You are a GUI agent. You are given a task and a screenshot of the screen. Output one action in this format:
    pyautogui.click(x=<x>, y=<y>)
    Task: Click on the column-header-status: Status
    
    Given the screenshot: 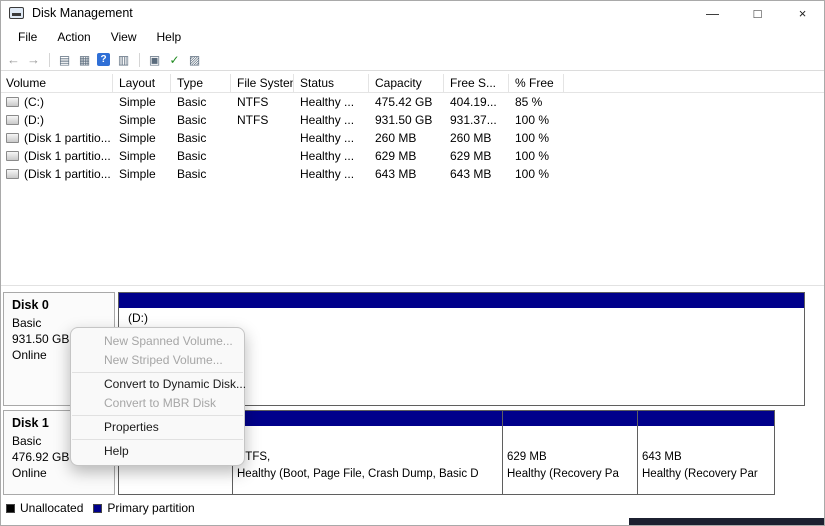 What is the action you would take?
    pyautogui.click(x=331, y=83)
    